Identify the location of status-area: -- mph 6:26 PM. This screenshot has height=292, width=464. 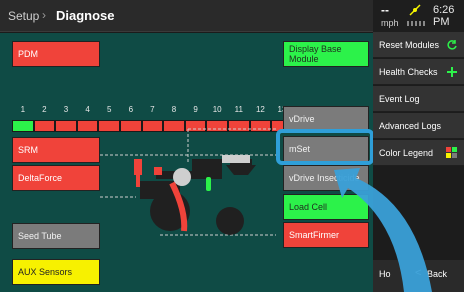
(418, 16).